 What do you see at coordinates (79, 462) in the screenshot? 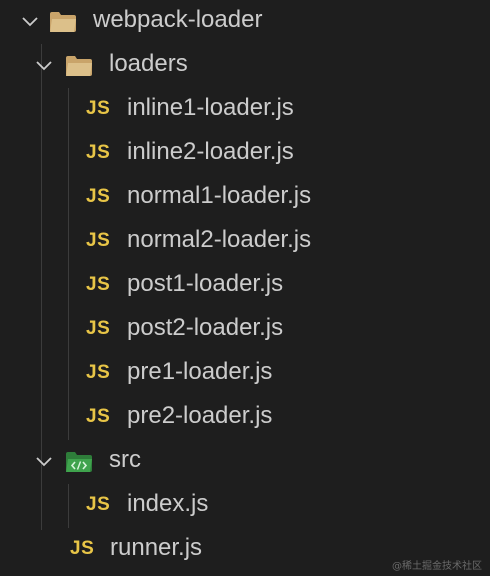
I see `src-folder-icon` at bounding box center [79, 462].